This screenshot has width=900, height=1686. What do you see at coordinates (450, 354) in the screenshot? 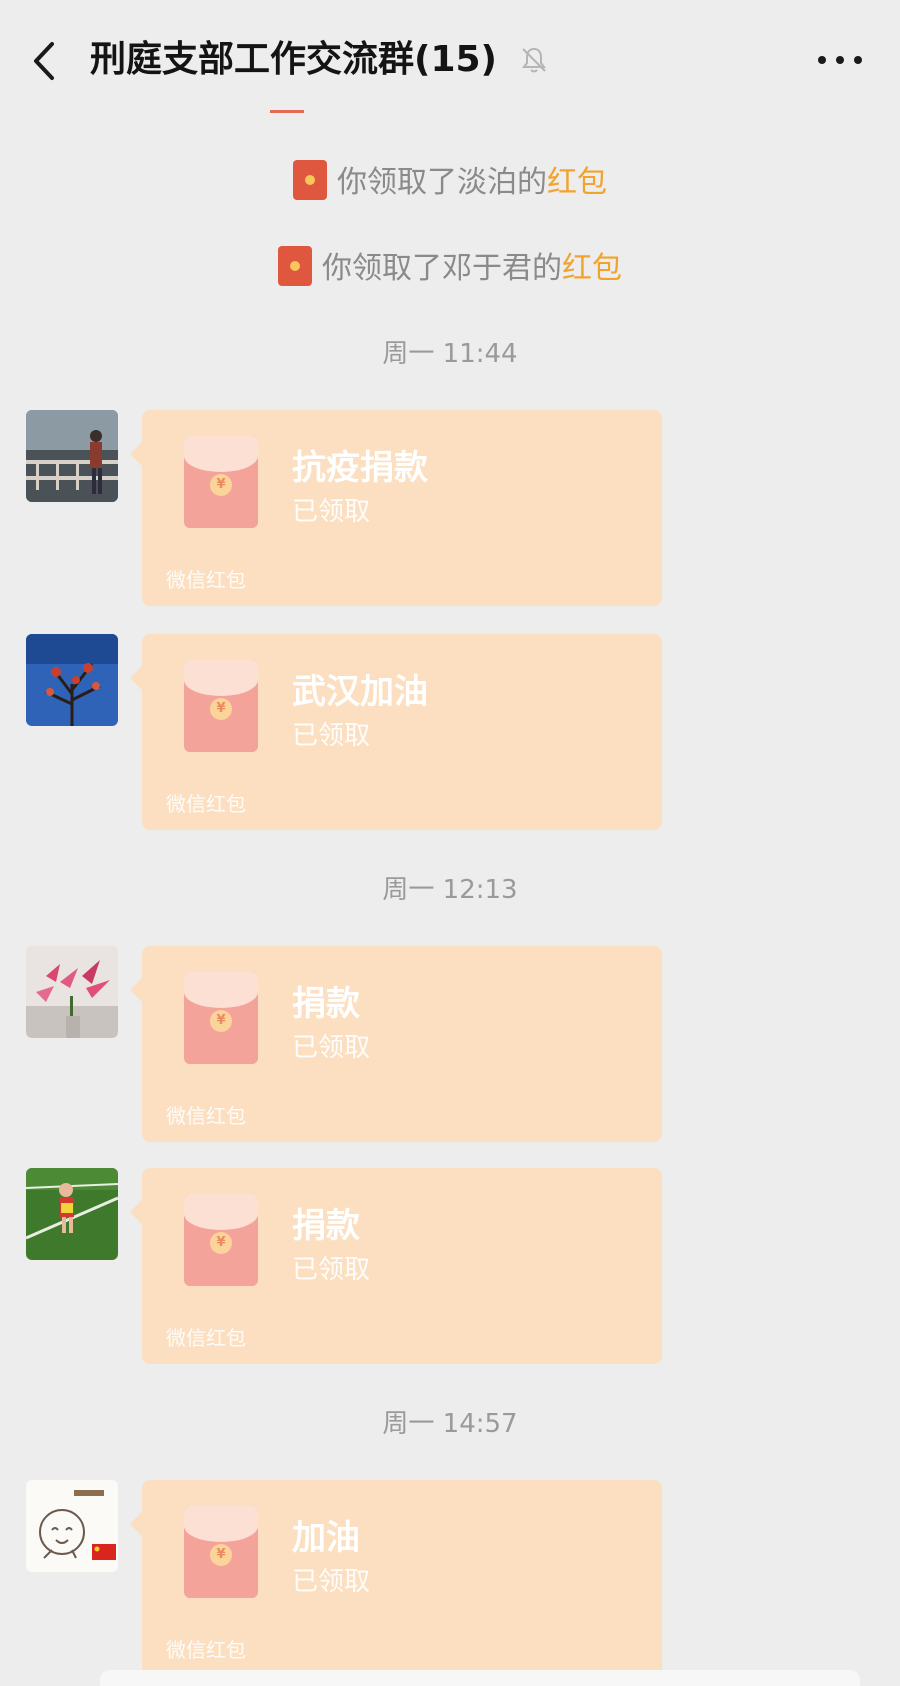
I see `timestamp: 周一 11:44` at bounding box center [450, 354].